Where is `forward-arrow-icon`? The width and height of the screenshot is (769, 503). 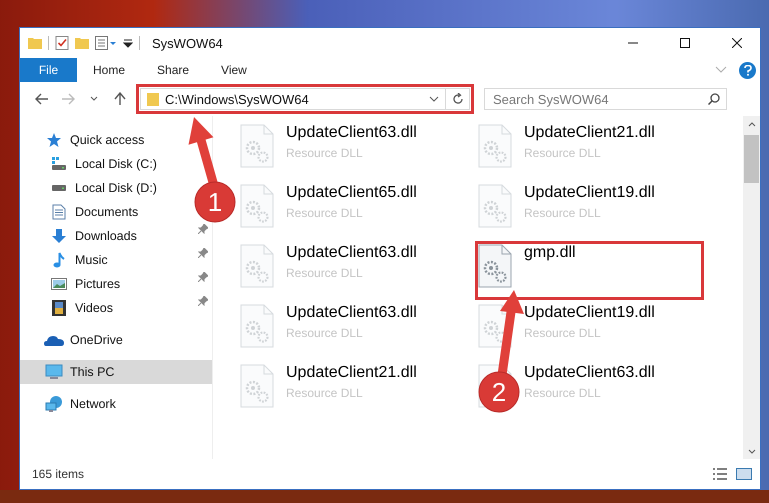 forward-arrow-icon is located at coordinates (68, 99).